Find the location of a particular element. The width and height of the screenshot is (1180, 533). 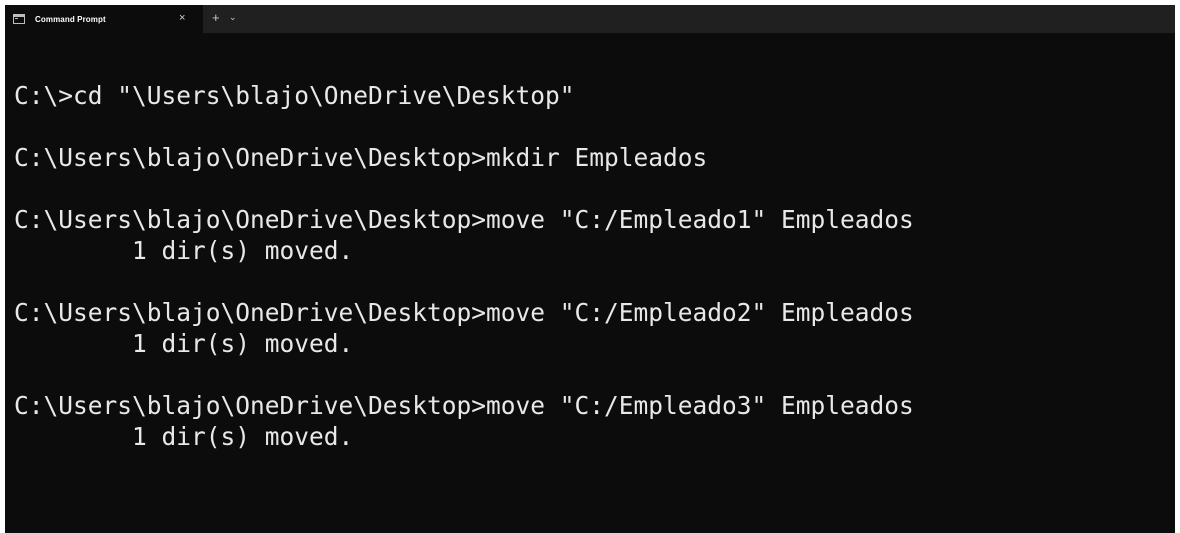

tab-command-prompt: Command Prompt × is located at coordinates (104, 19).